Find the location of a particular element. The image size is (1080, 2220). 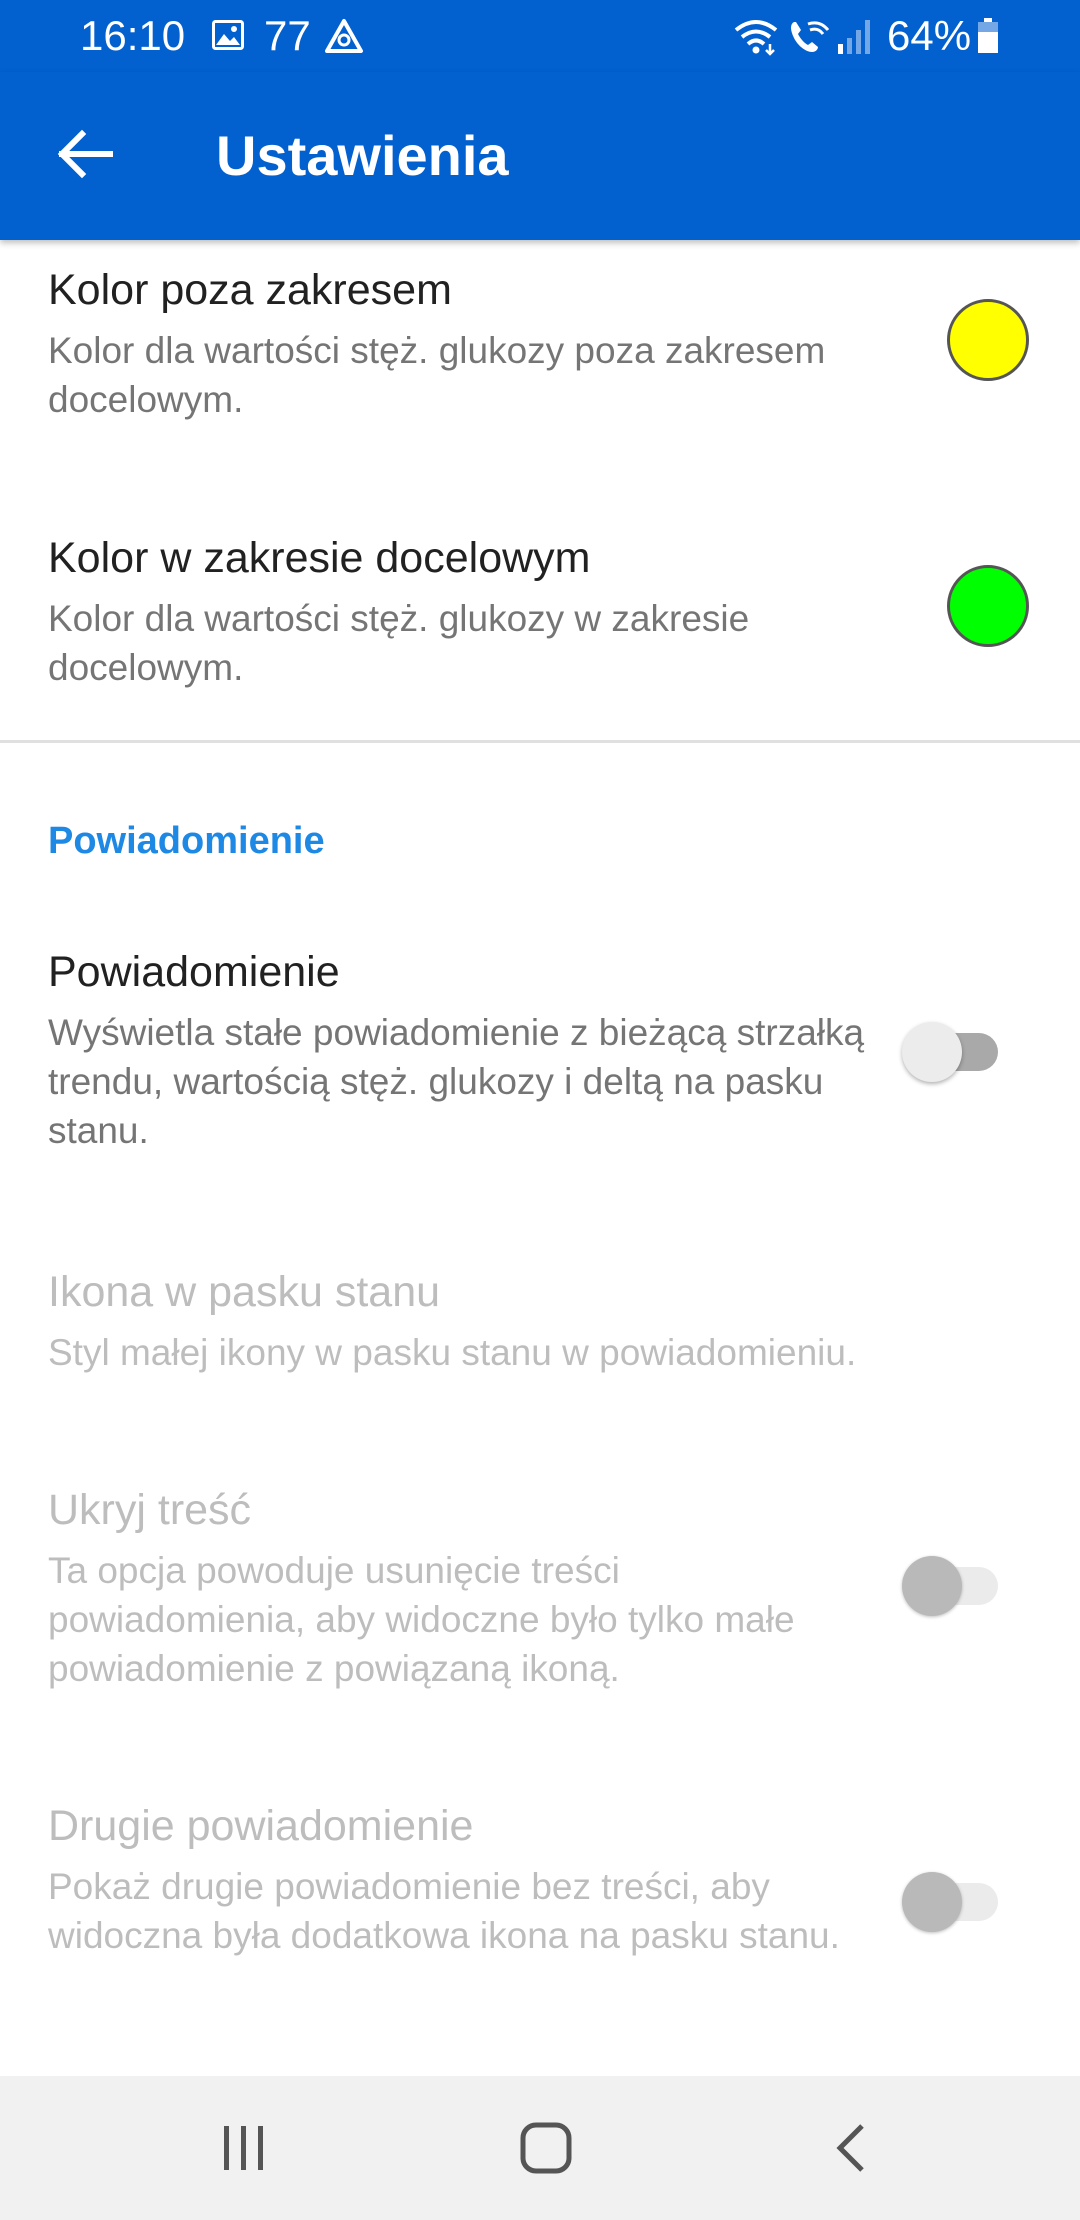

notification-count: 77 is located at coordinates (287, 35).